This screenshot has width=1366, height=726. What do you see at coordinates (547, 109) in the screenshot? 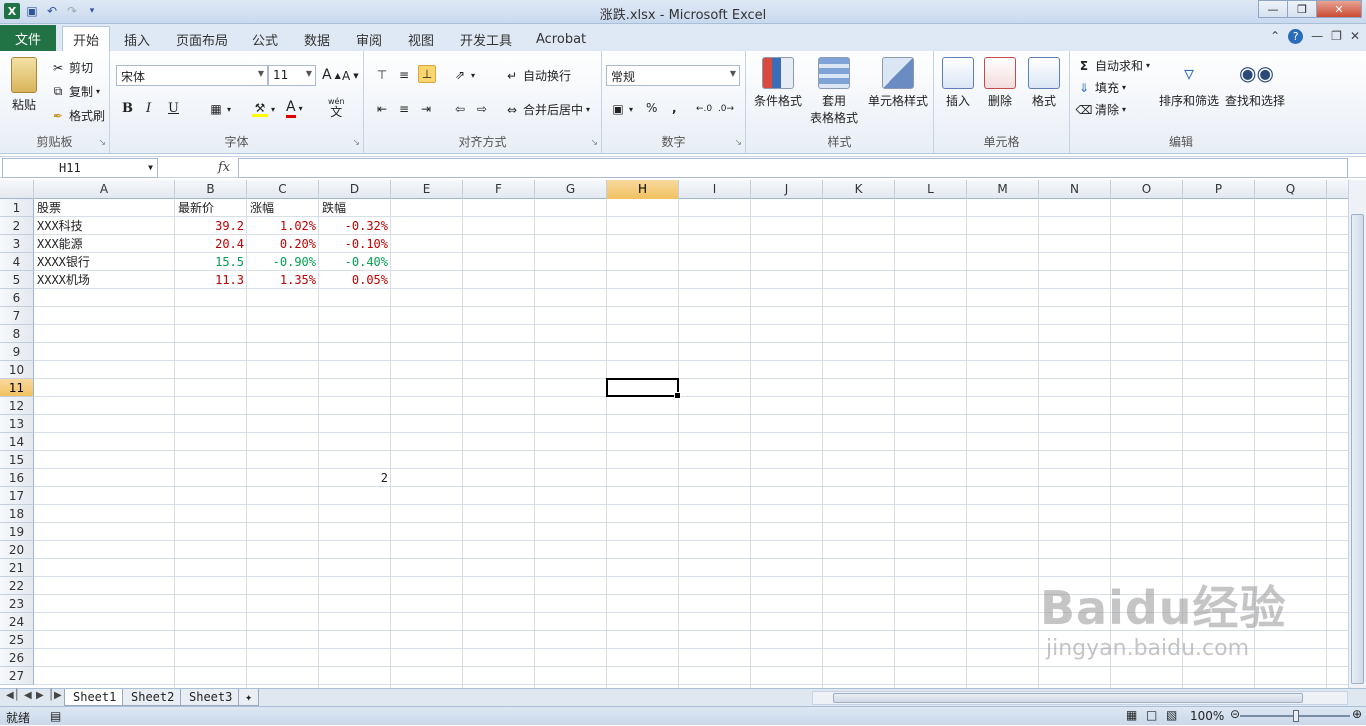
I see `merge-center-button: ⇔ 合并后居中 ▾` at bounding box center [547, 109].